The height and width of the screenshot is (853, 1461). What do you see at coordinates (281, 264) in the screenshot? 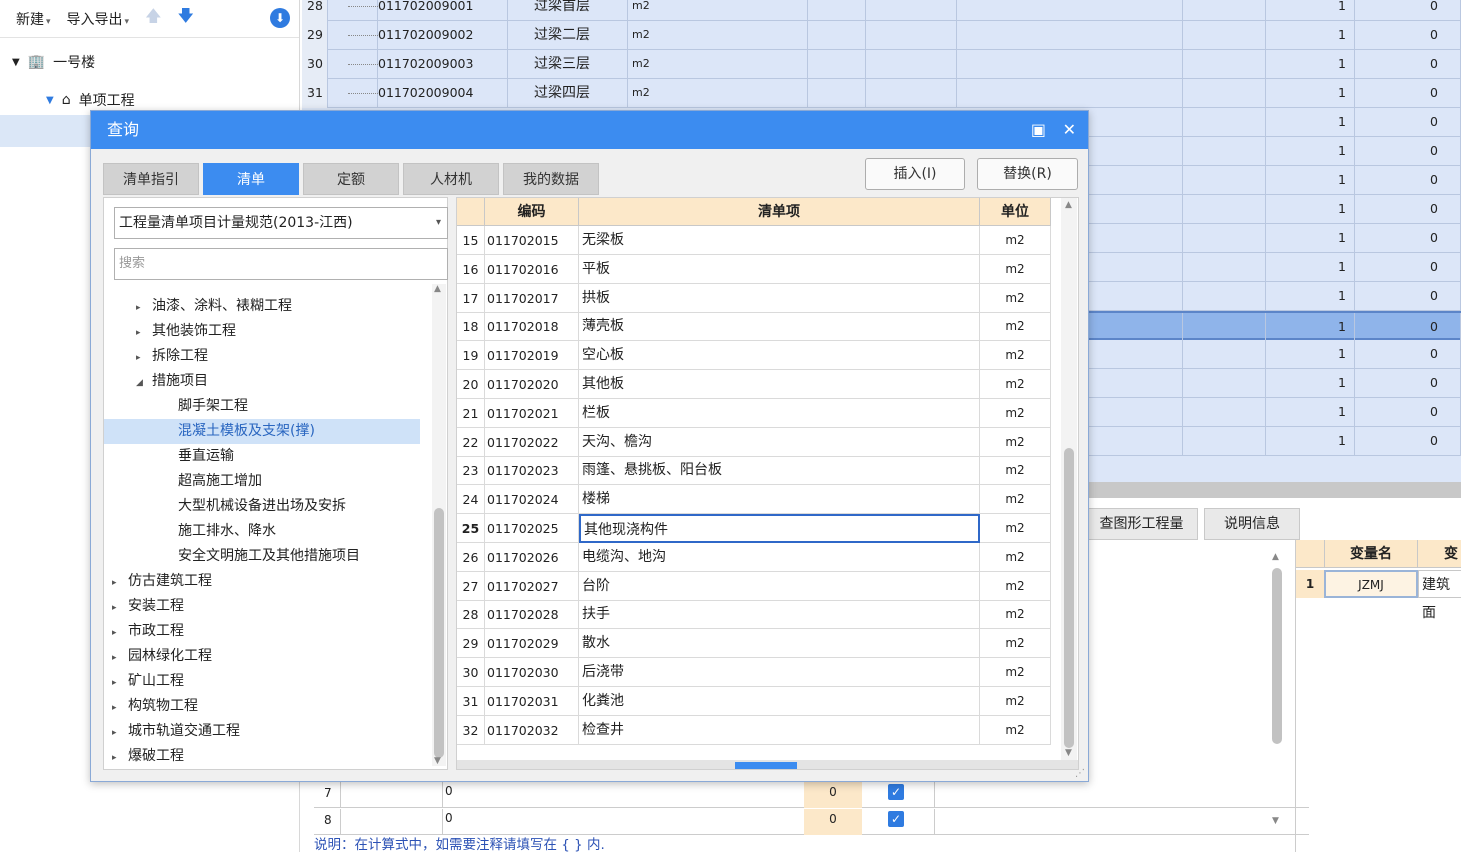
I see `search-input: 搜索` at bounding box center [281, 264].